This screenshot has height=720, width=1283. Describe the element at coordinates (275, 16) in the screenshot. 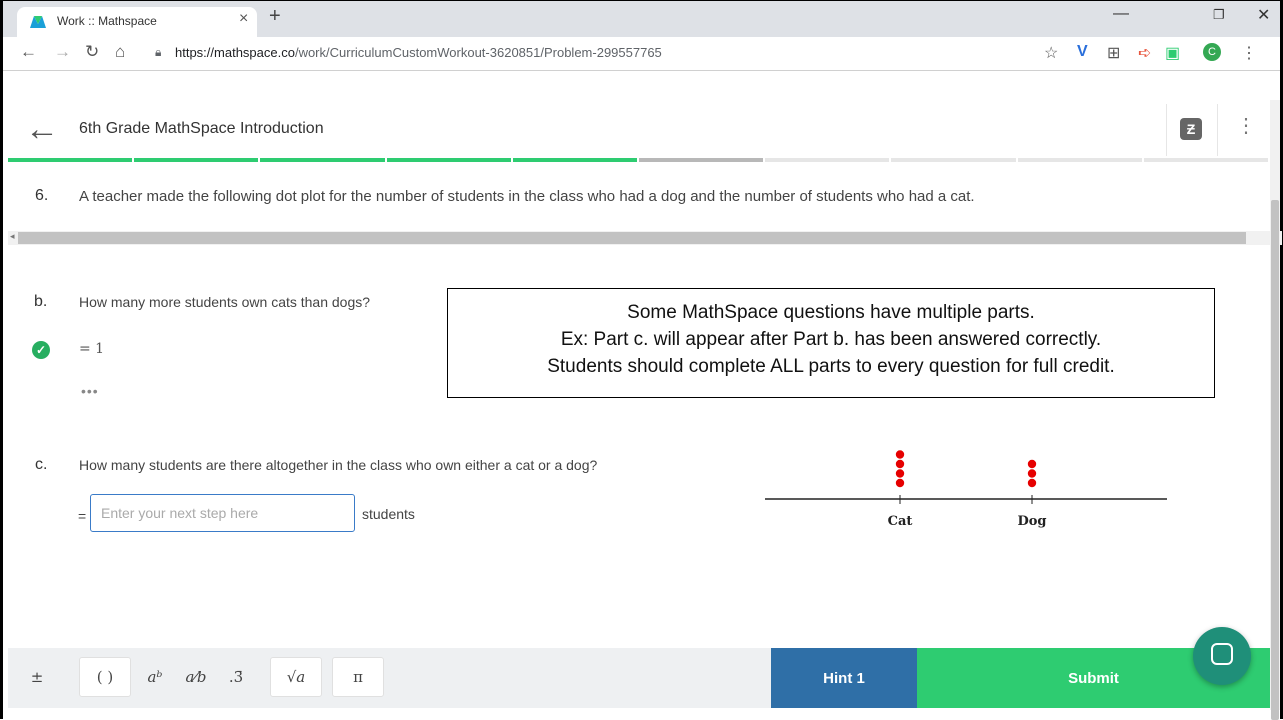

I see `new-tab-button: +` at that location.